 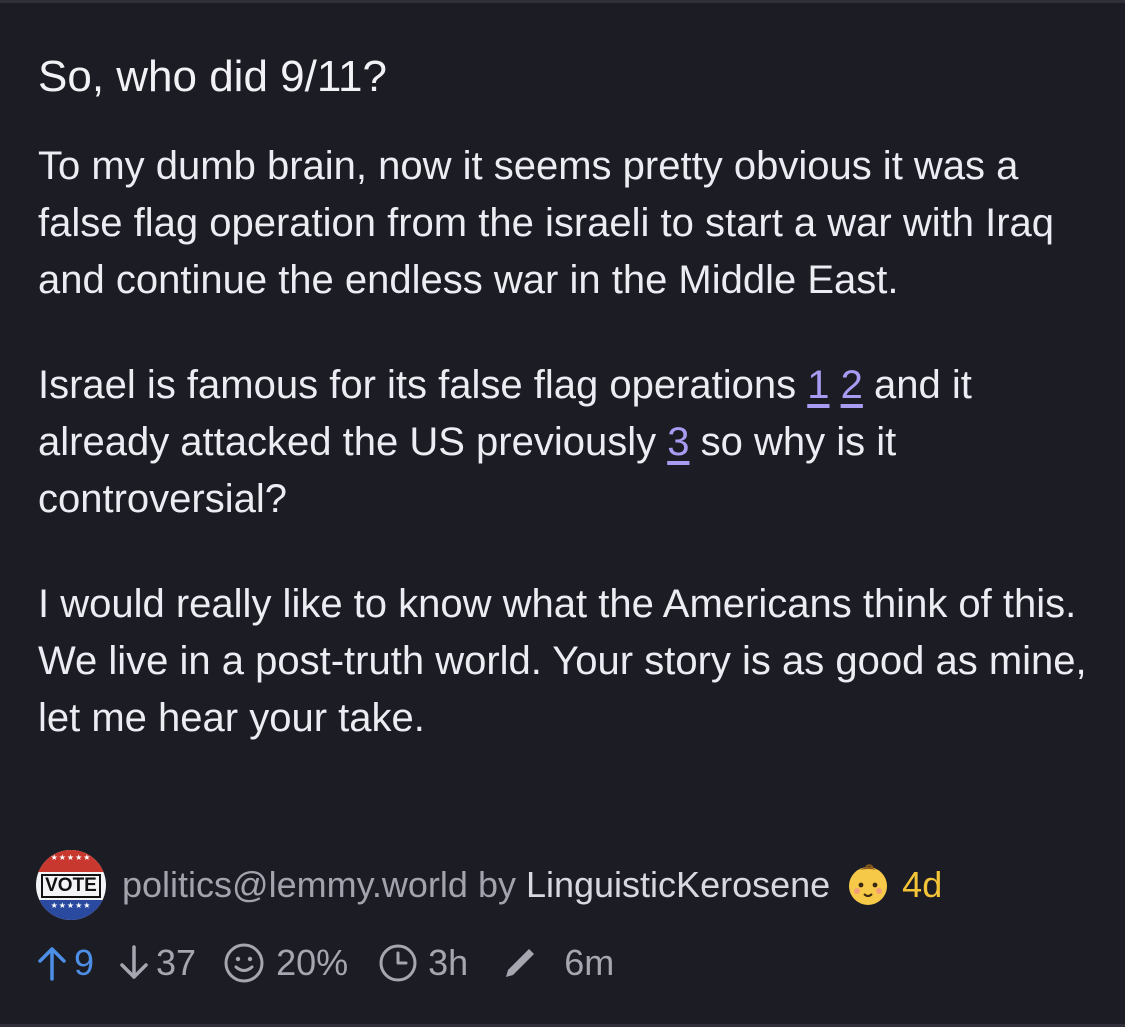 What do you see at coordinates (176, 962) in the screenshot?
I see `downvote-count: 37` at bounding box center [176, 962].